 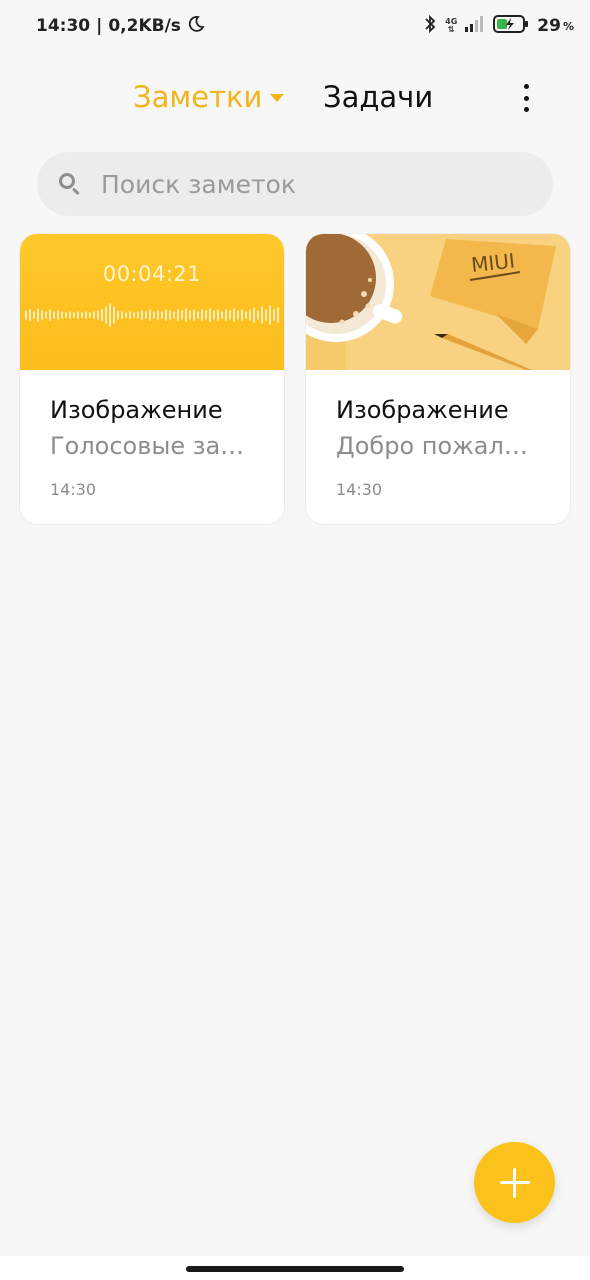 What do you see at coordinates (196, 26) in the screenshot?
I see `moon-icon` at bounding box center [196, 26].